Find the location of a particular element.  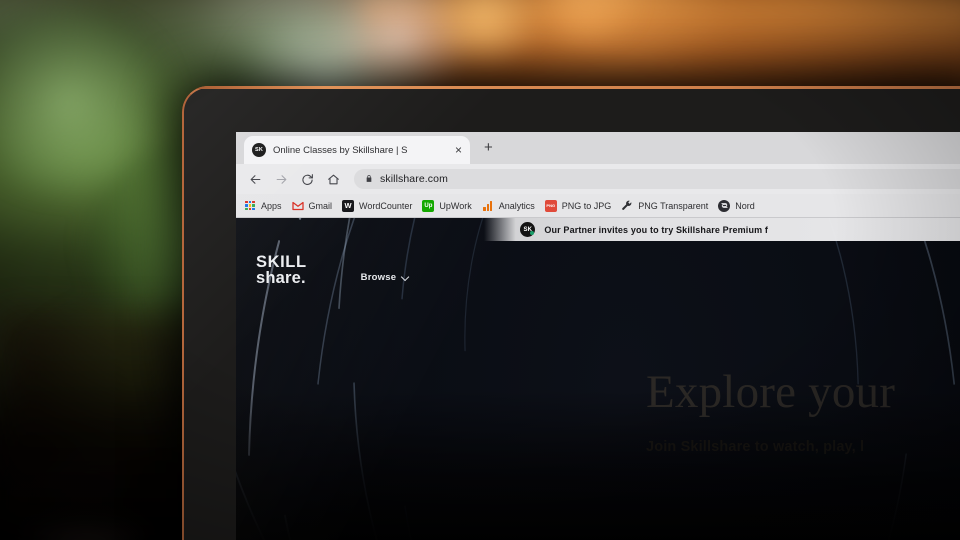

bookmark-wordcounter: W WordCounter is located at coordinates (380, 205).